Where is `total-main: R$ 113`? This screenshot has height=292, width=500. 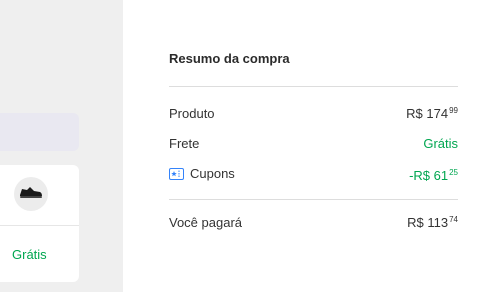
total-main: R$ 113 is located at coordinates (428, 222).